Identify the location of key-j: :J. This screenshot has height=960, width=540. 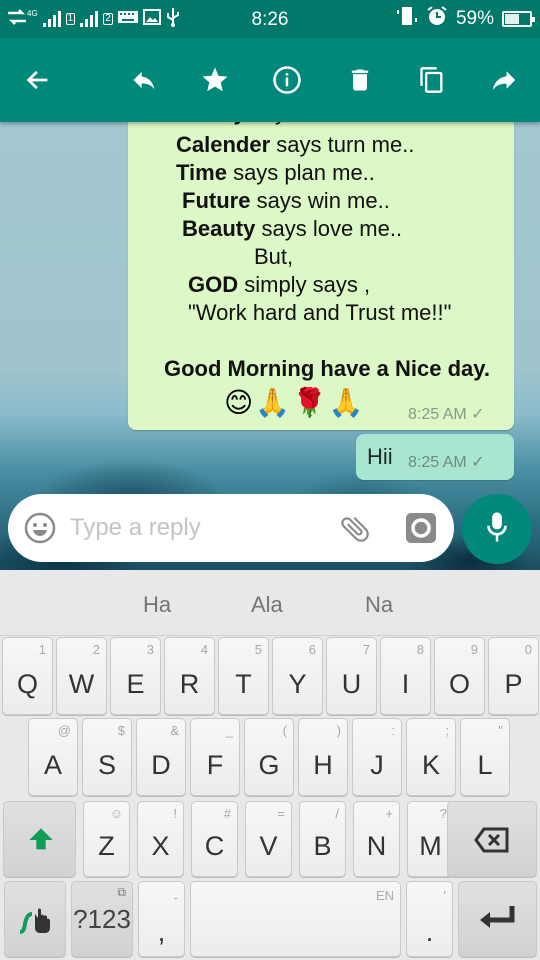
(377, 757).